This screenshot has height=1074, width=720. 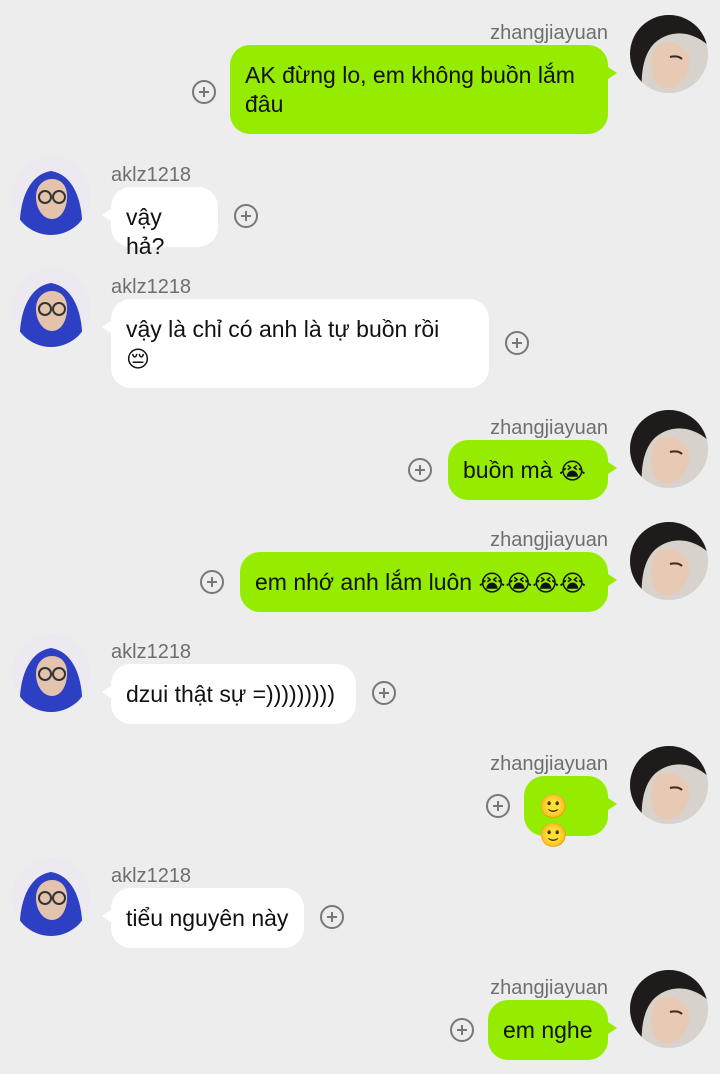 I want to click on message-text: tiểu nguyên này, so click(x=207, y=918).